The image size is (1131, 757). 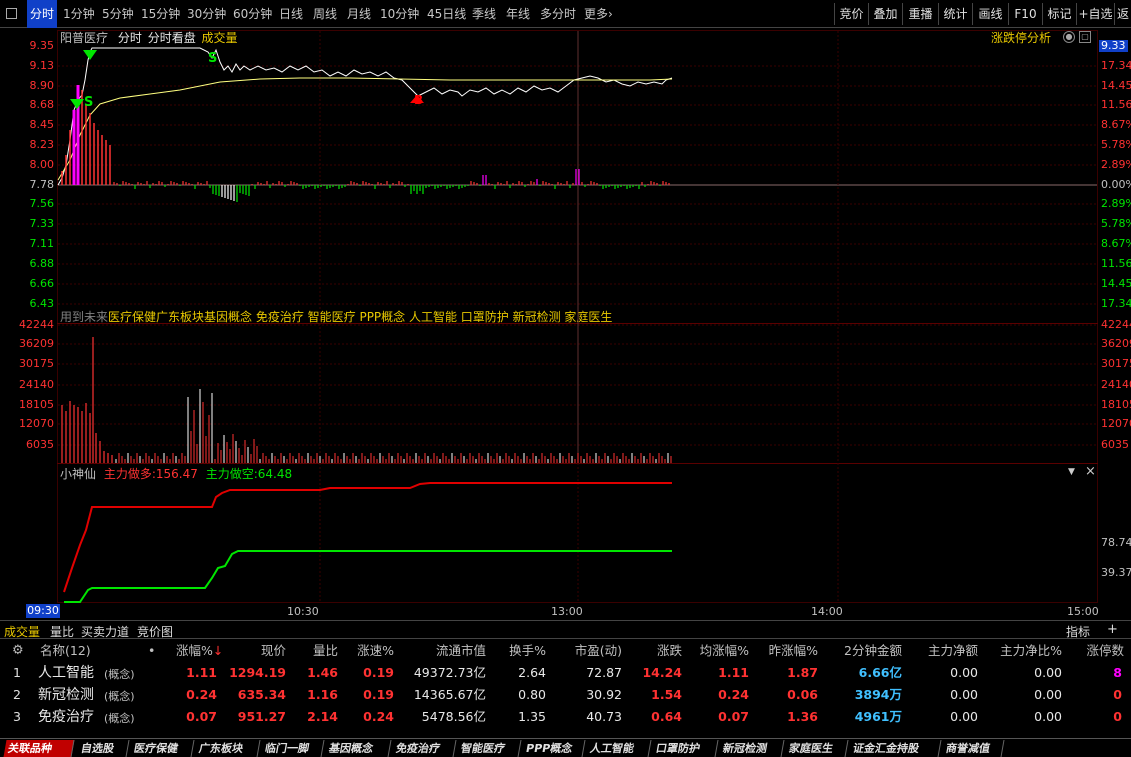 What do you see at coordinates (368, 576) in the screenshot?
I see `main-short-line` at bounding box center [368, 576].